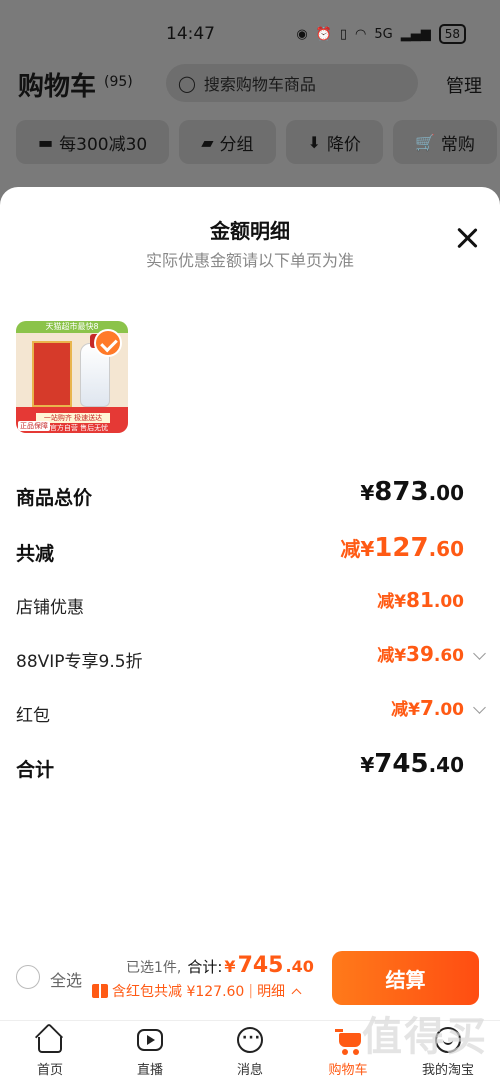 This screenshot has height=1085, width=500. What do you see at coordinates (457, 144) in the screenshot?
I see `chip-label: 常购` at bounding box center [457, 144].